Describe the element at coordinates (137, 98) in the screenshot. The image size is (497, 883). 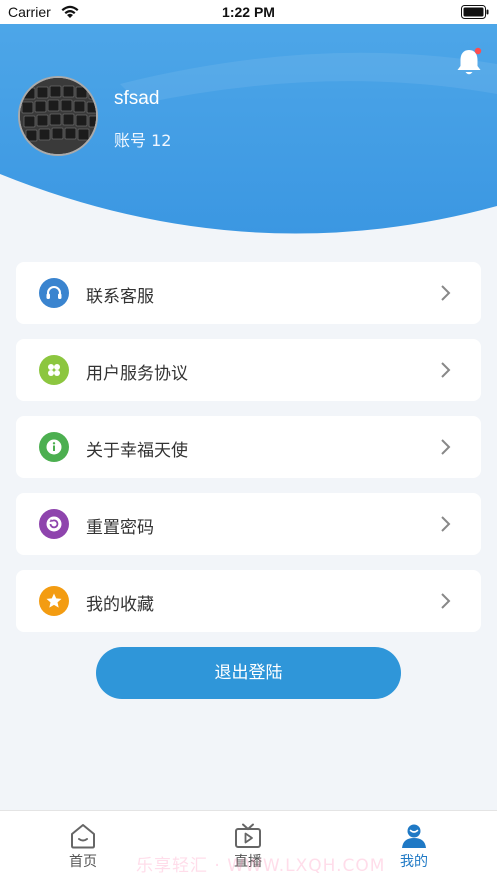
I see `username: sfsad` at that location.